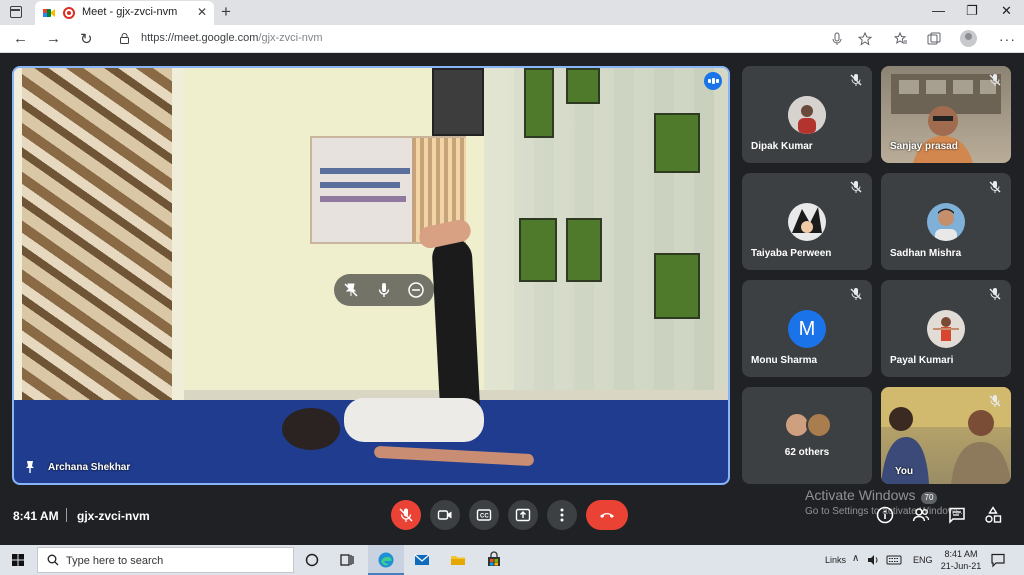 The height and width of the screenshot is (575, 1024). I want to click on cortana-icon, so click(312, 560).